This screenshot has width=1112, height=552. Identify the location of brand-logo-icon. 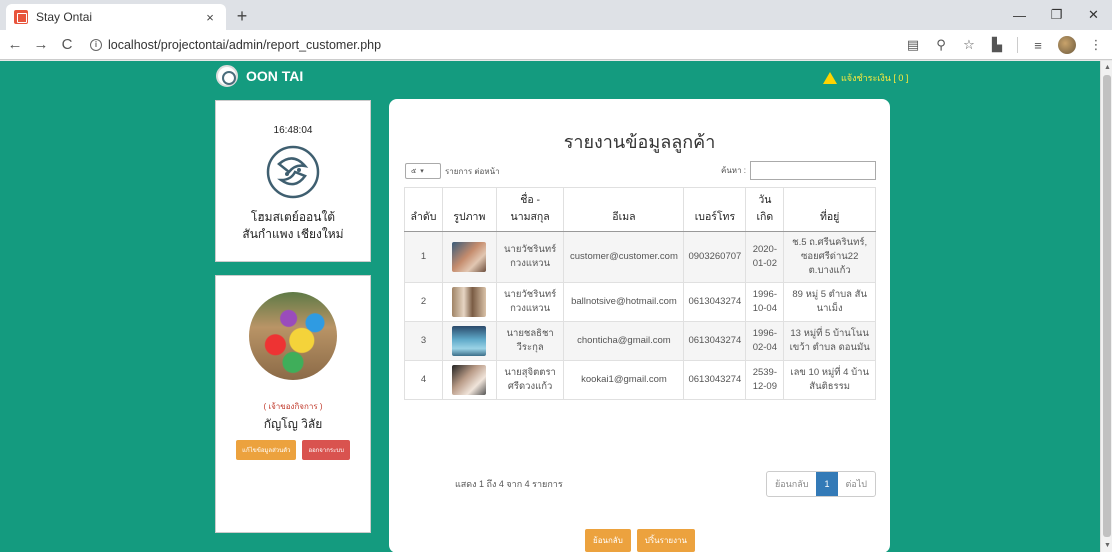
(227, 76).